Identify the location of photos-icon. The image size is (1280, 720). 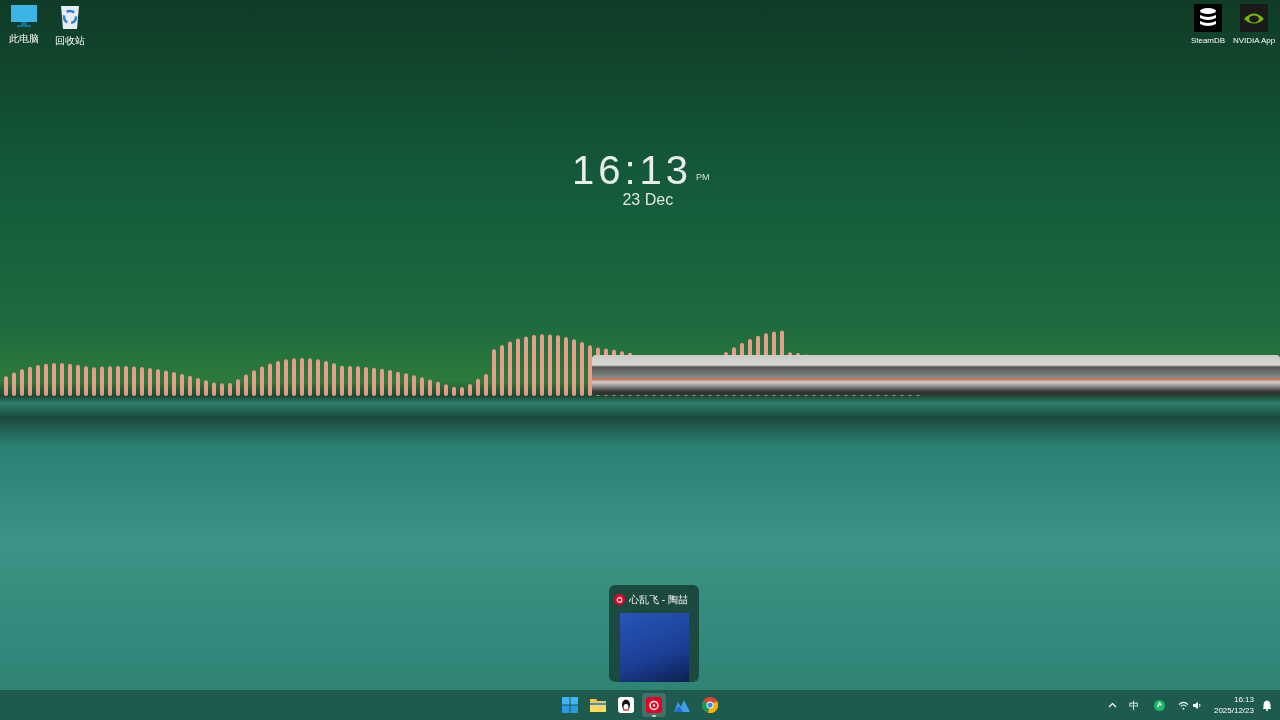
(682, 705).